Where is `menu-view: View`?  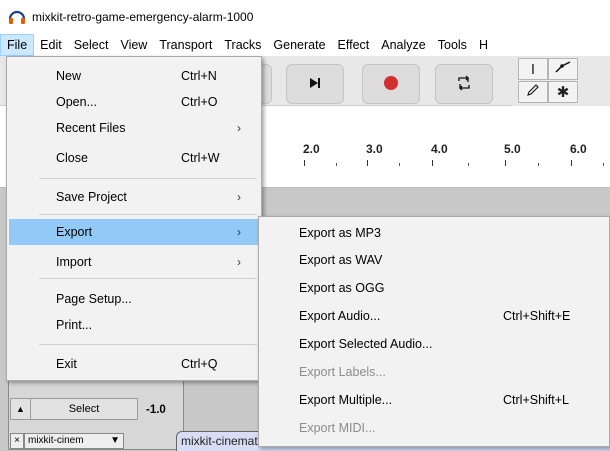 menu-view: View is located at coordinates (133, 45).